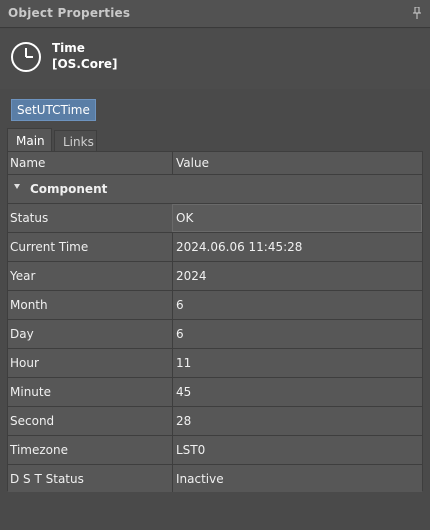  Describe the element at coordinates (239, 247) in the screenshot. I see `property-value: 2024.06.06 11:45:28` at that location.